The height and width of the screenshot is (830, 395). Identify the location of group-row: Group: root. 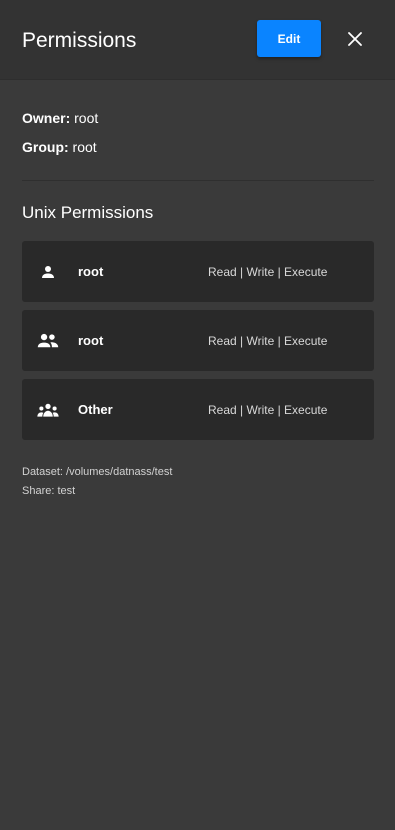
(59, 147).